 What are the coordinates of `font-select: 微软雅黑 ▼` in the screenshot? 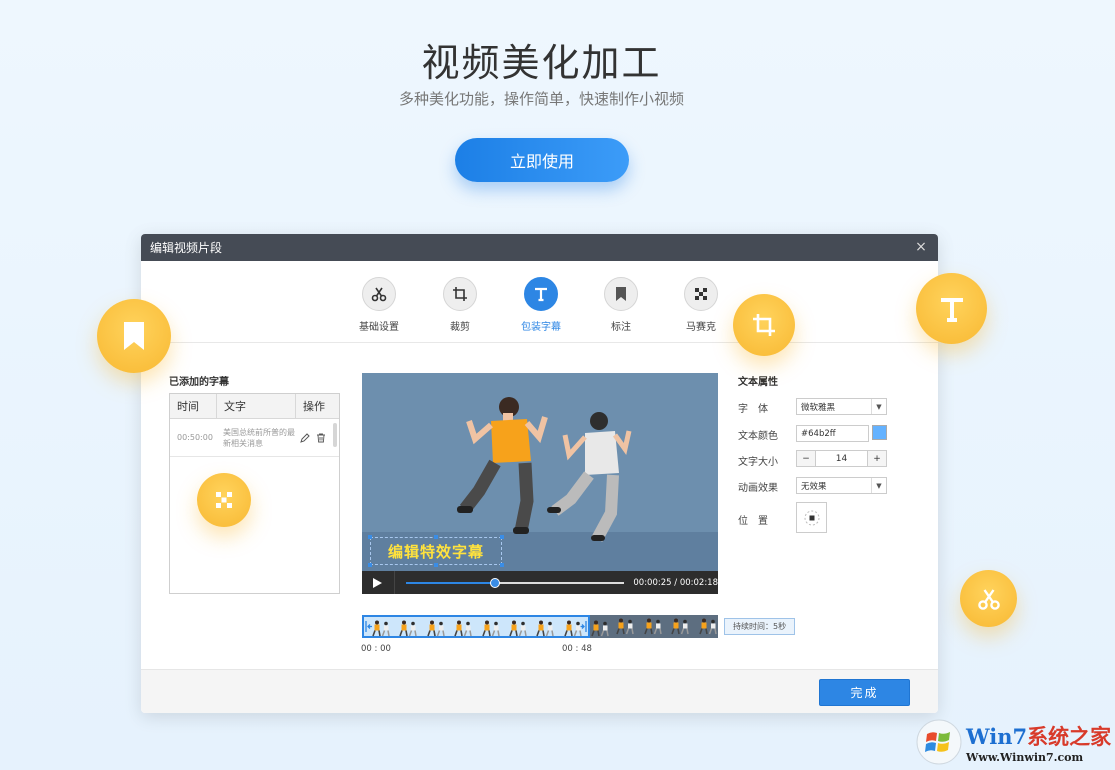 It's located at (841, 406).